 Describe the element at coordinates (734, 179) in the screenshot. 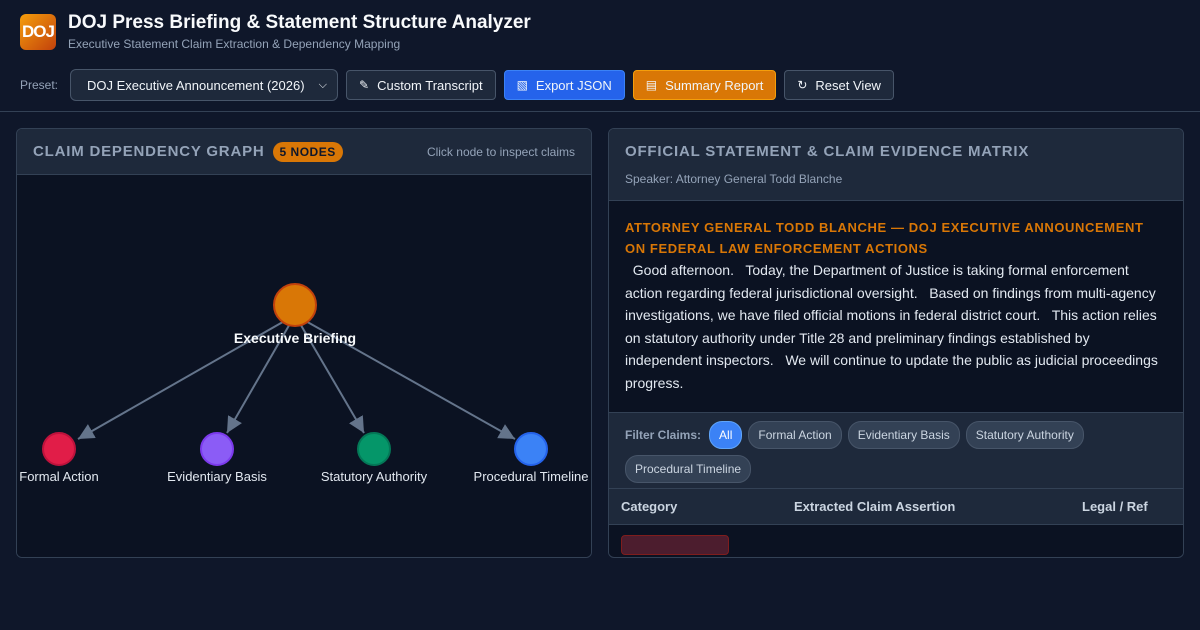

I see `speaker-label: Speaker: Attorney General Todd Blanche` at that location.